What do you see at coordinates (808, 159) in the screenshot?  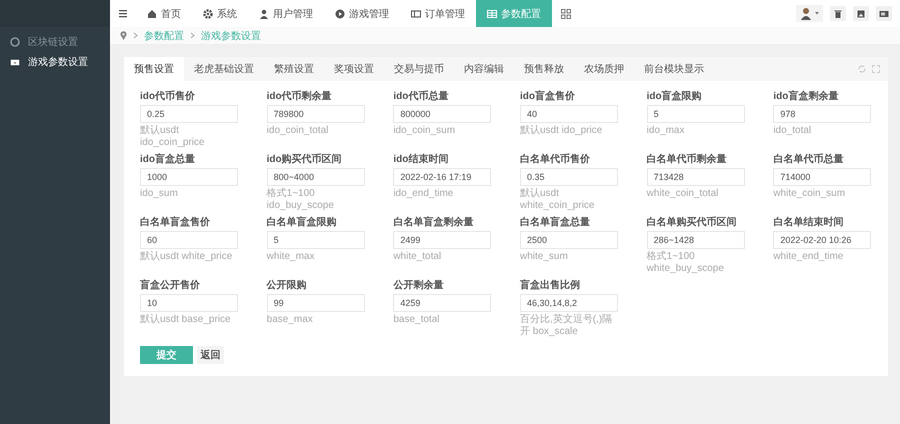 I see `field-label: 白名单代币总量` at bounding box center [808, 159].